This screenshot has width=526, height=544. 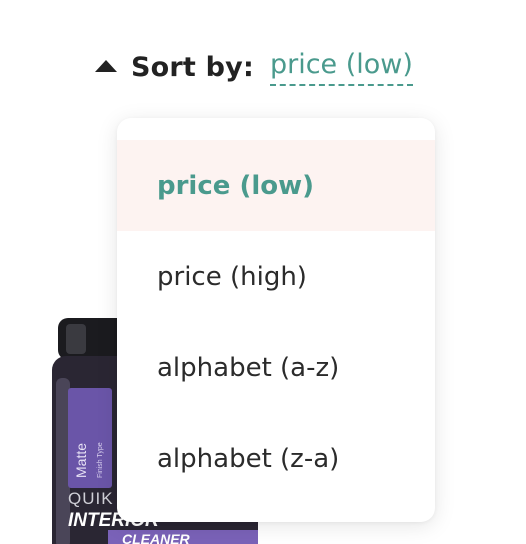 I want to click on sort-control: Sort by: price (low), so click(x=254, y=67).